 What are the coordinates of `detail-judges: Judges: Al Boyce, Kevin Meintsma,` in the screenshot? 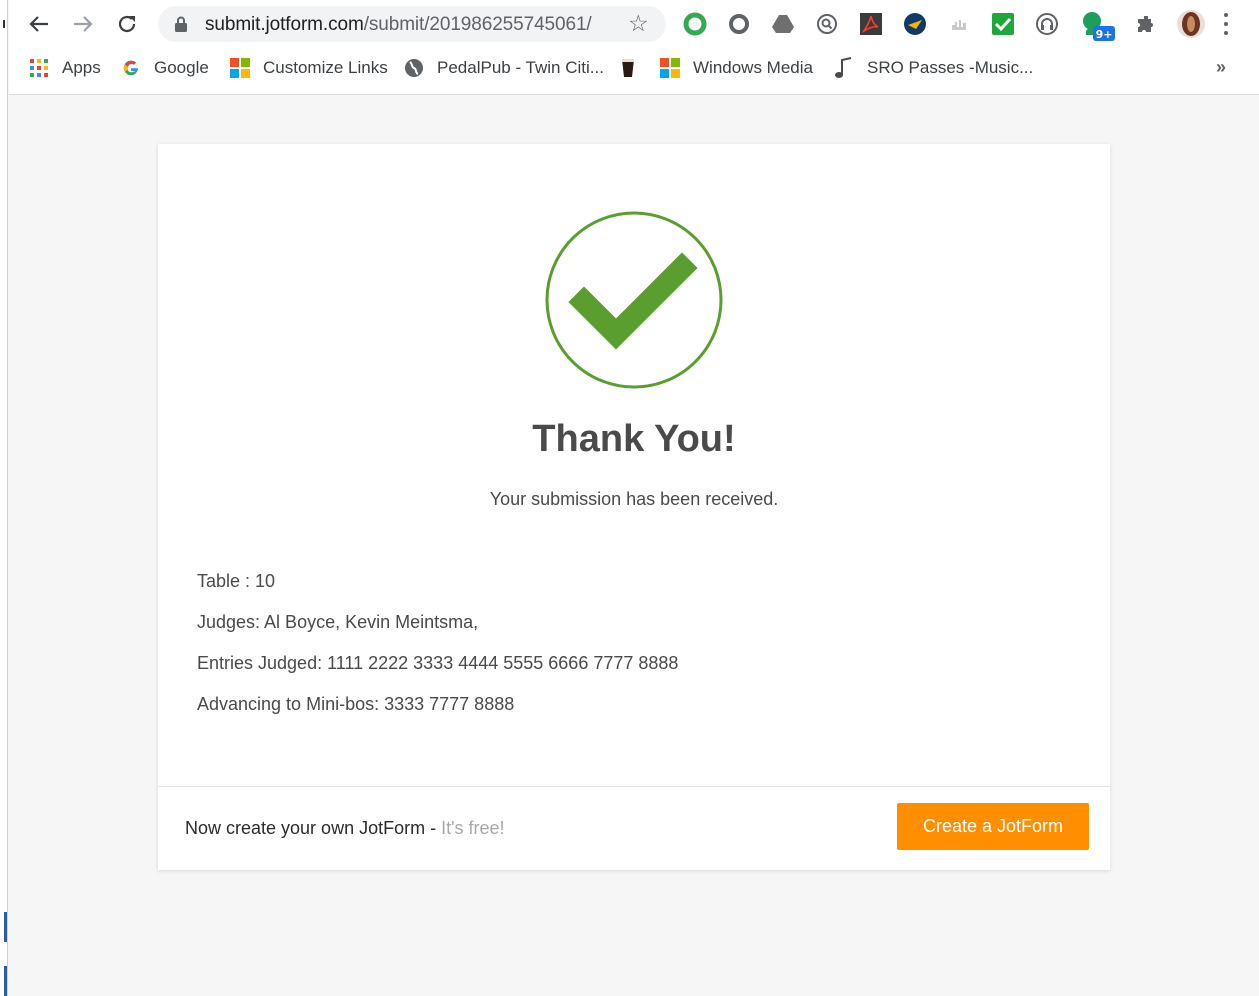 It's located at (338, 622).